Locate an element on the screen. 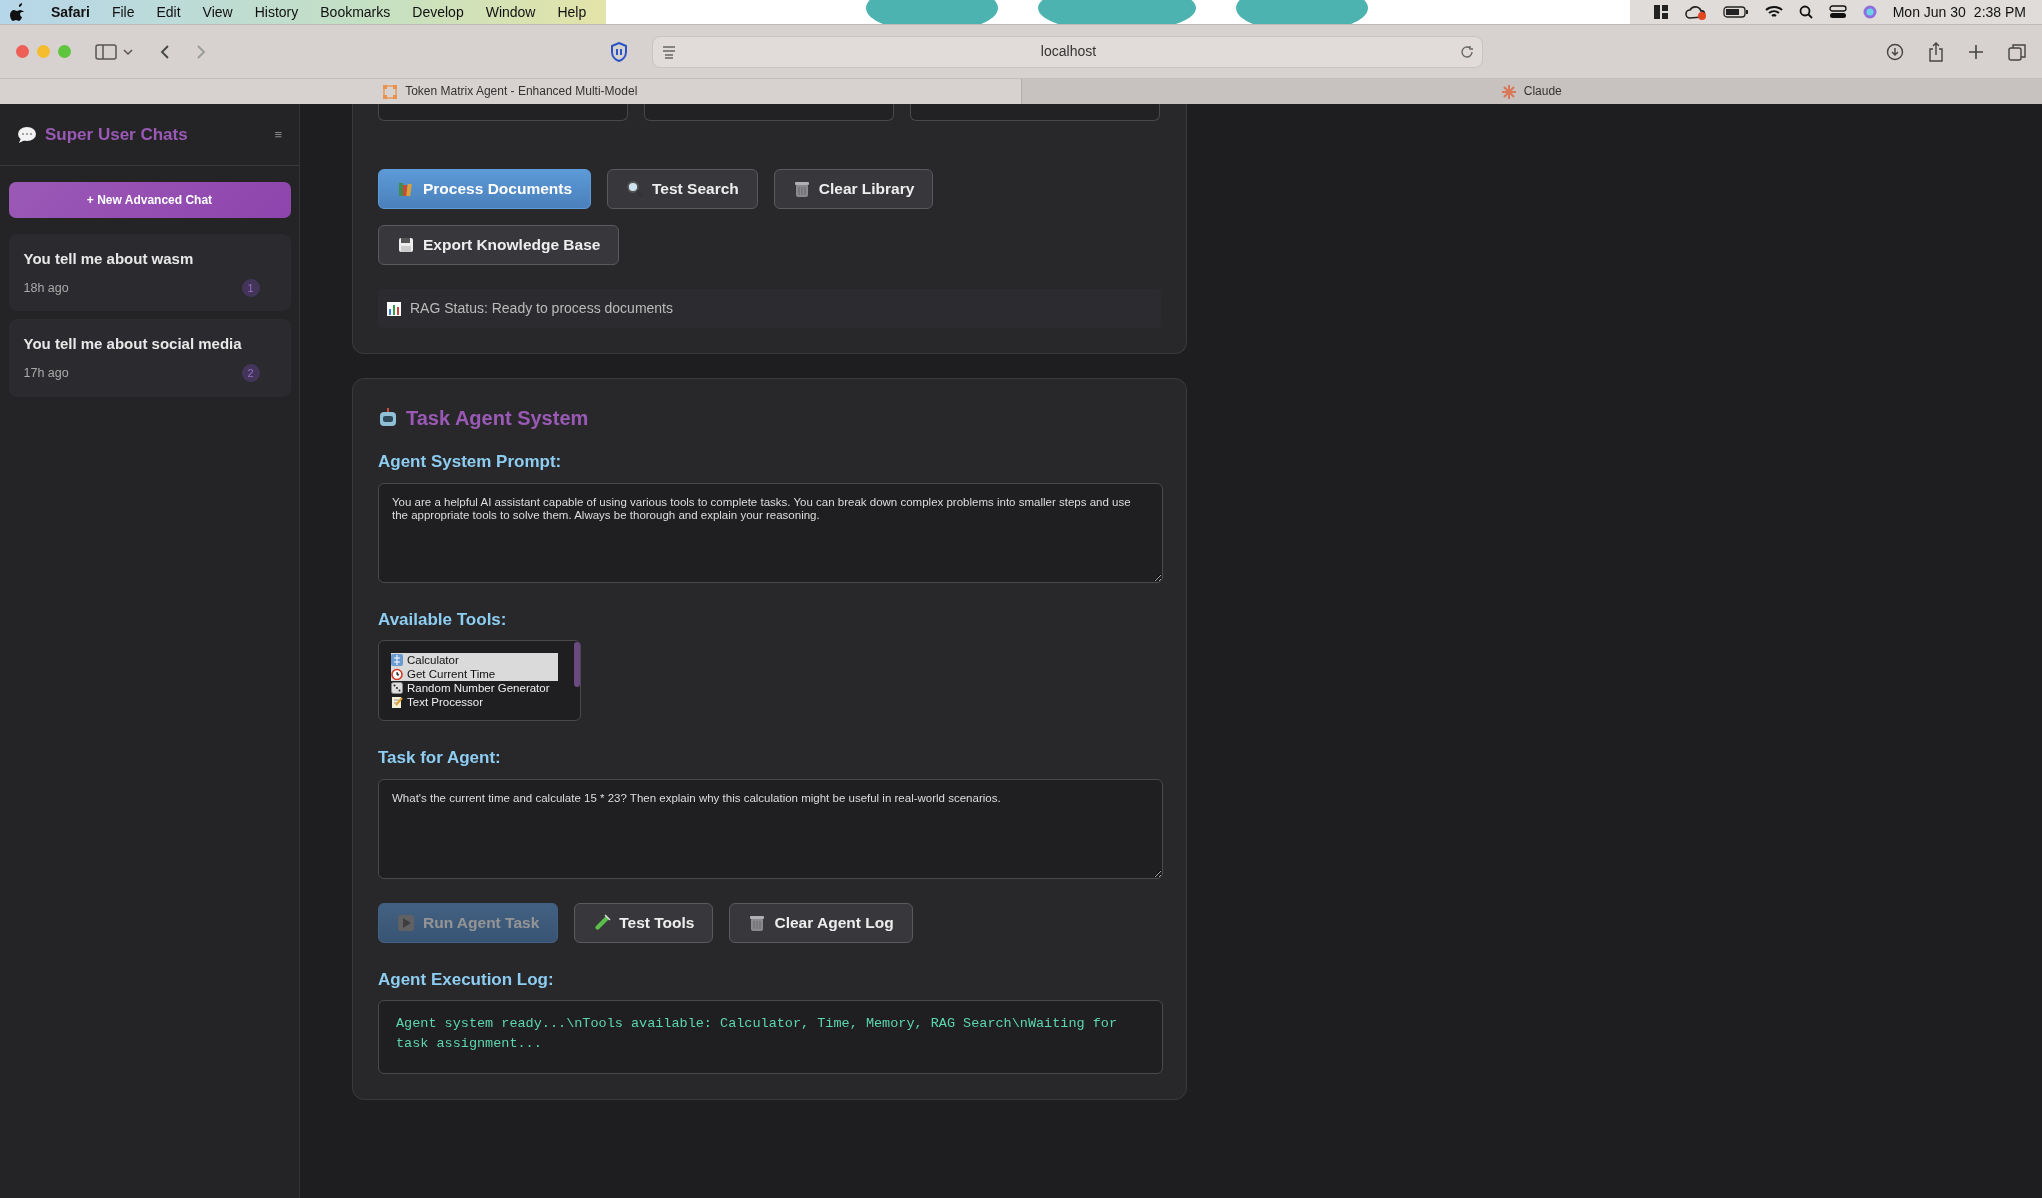  sidebar-icon is located at coordinates (106, 51).